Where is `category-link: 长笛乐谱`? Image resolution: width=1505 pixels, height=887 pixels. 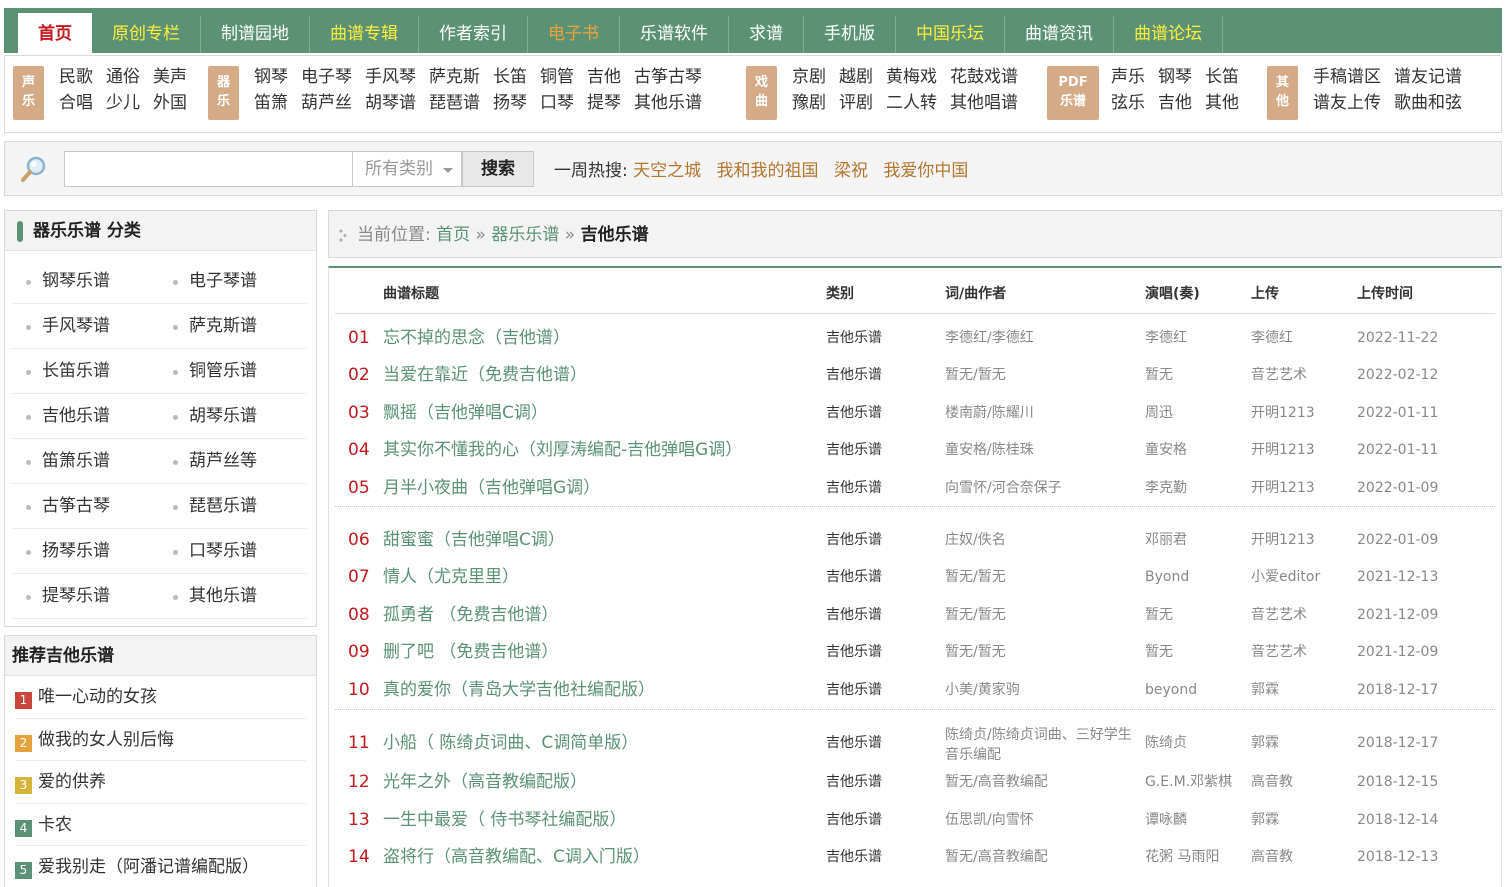
category-link: 长笛乐谱 is located at coordinates (85, 371).